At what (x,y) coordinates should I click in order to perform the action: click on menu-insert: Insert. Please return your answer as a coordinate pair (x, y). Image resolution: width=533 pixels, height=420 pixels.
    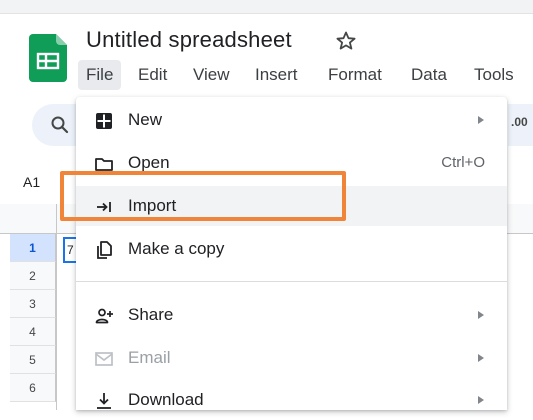
    Looking at the image, I should click on (276, 75).